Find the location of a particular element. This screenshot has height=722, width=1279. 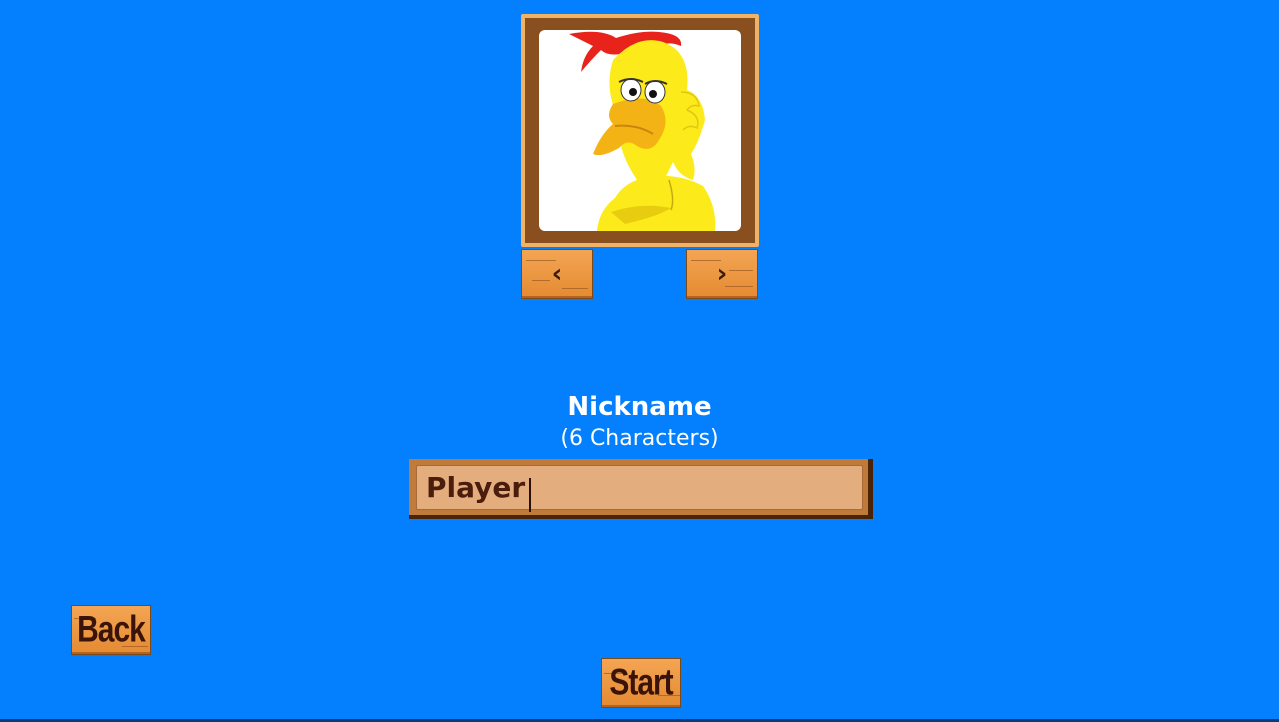

start-button-label: Start is located at coordinates (641, 682).